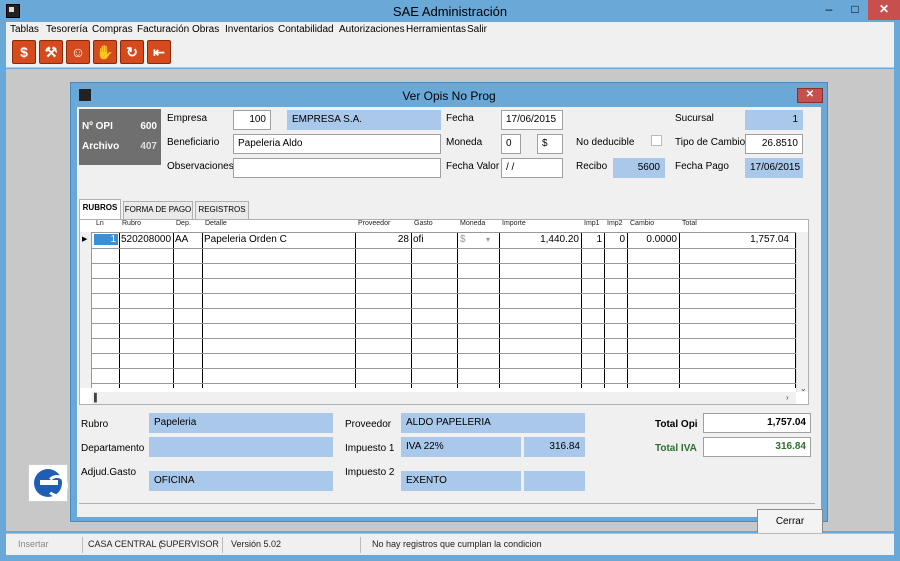 The height and width of the screenshot is (561, 900). Describe the element at coordinates (158, 210) in the screenshot. I see `tab-forma-de-pago: FORMA DE PAGO` at that location.